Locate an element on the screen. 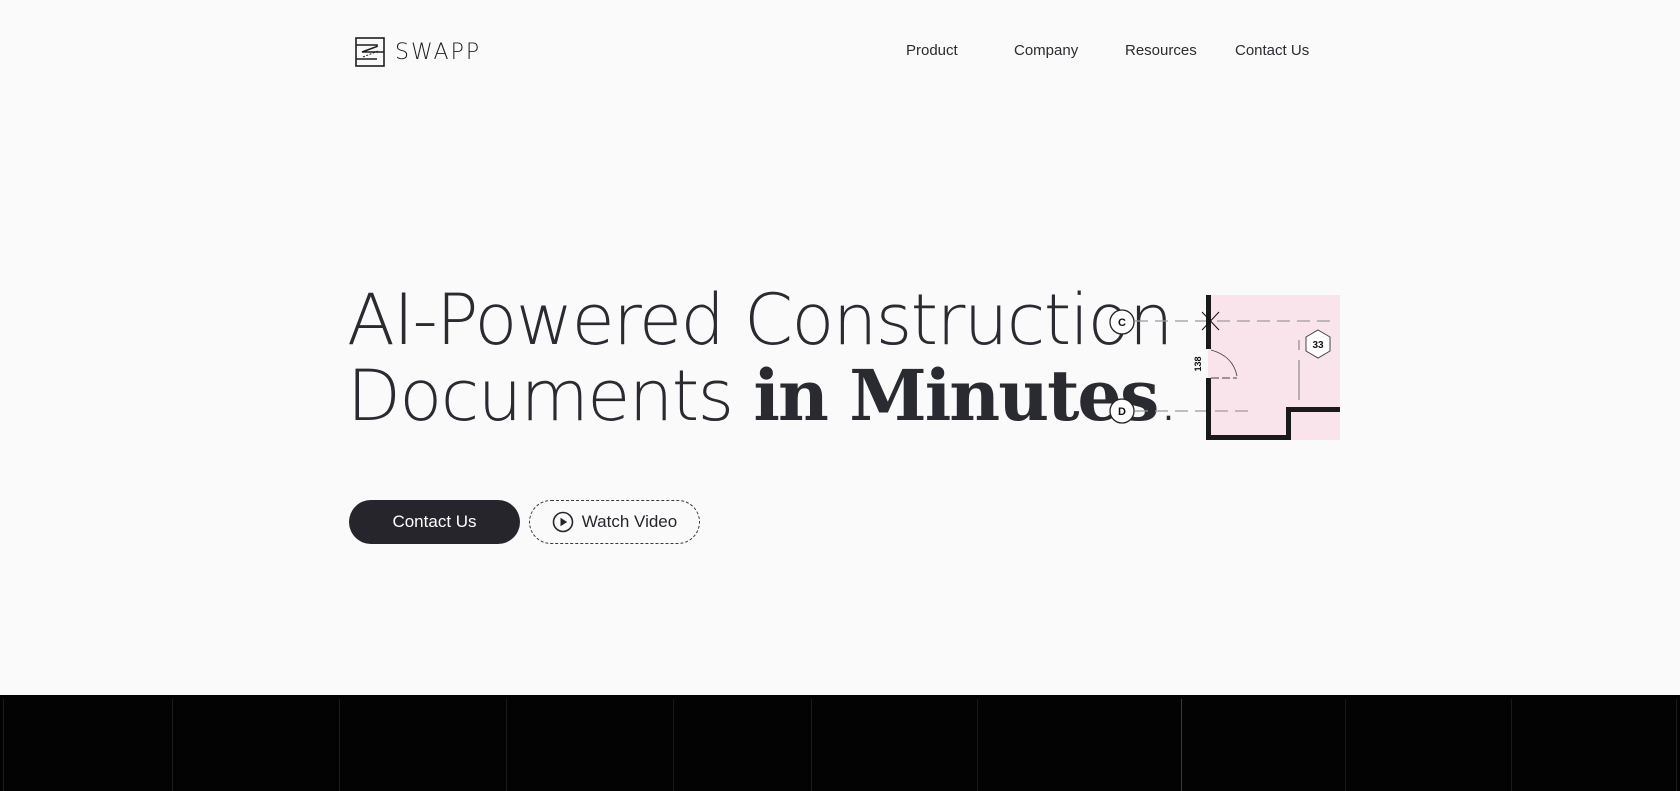 The height and width of the screenshot is (791, 1680). watch-video-button: Watch Video is located at coordinates (614, 522).